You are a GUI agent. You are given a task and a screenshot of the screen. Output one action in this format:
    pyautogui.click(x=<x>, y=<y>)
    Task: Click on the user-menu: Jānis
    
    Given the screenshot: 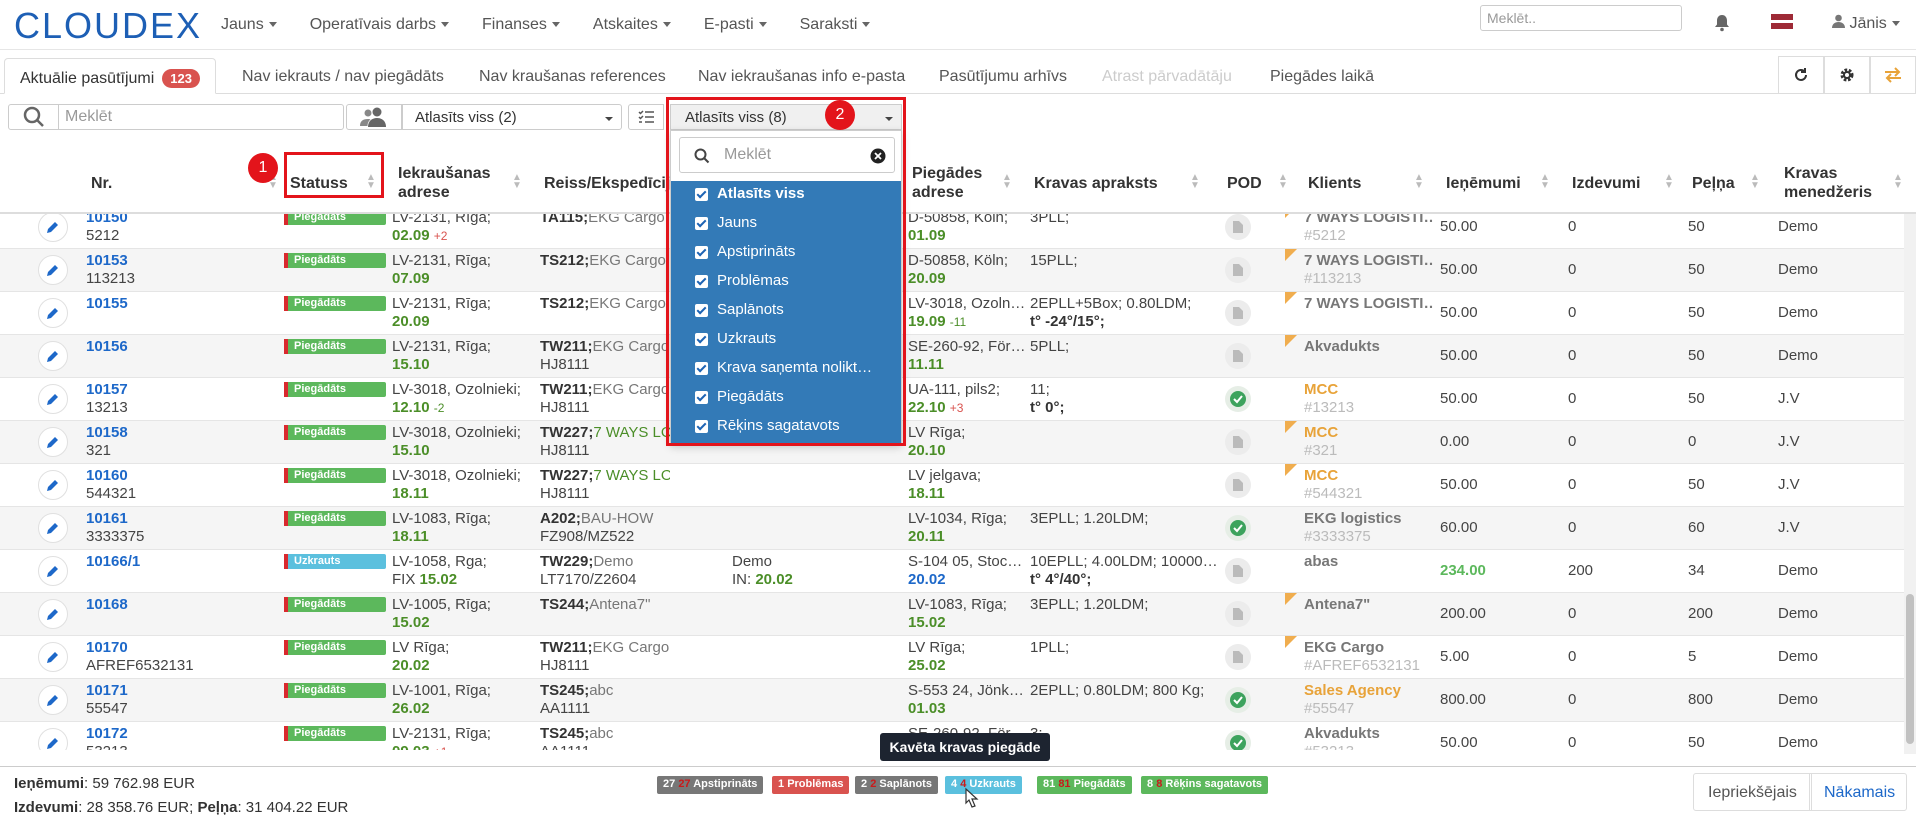 What is the action you would take?
    pyautogui.click(x=1866, y=23)
    